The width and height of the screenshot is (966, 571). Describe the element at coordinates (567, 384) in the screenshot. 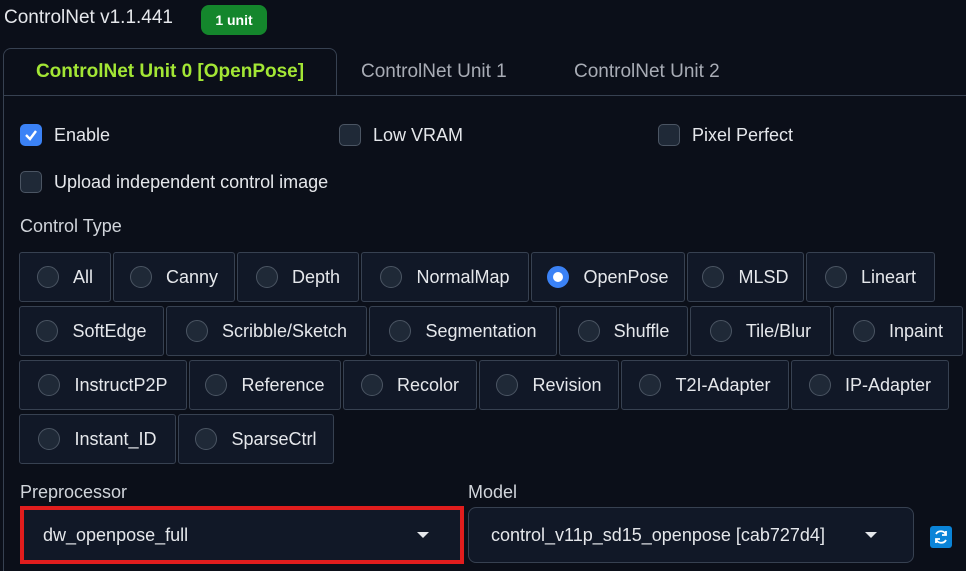

I see `radio-label: Revision` at that location.